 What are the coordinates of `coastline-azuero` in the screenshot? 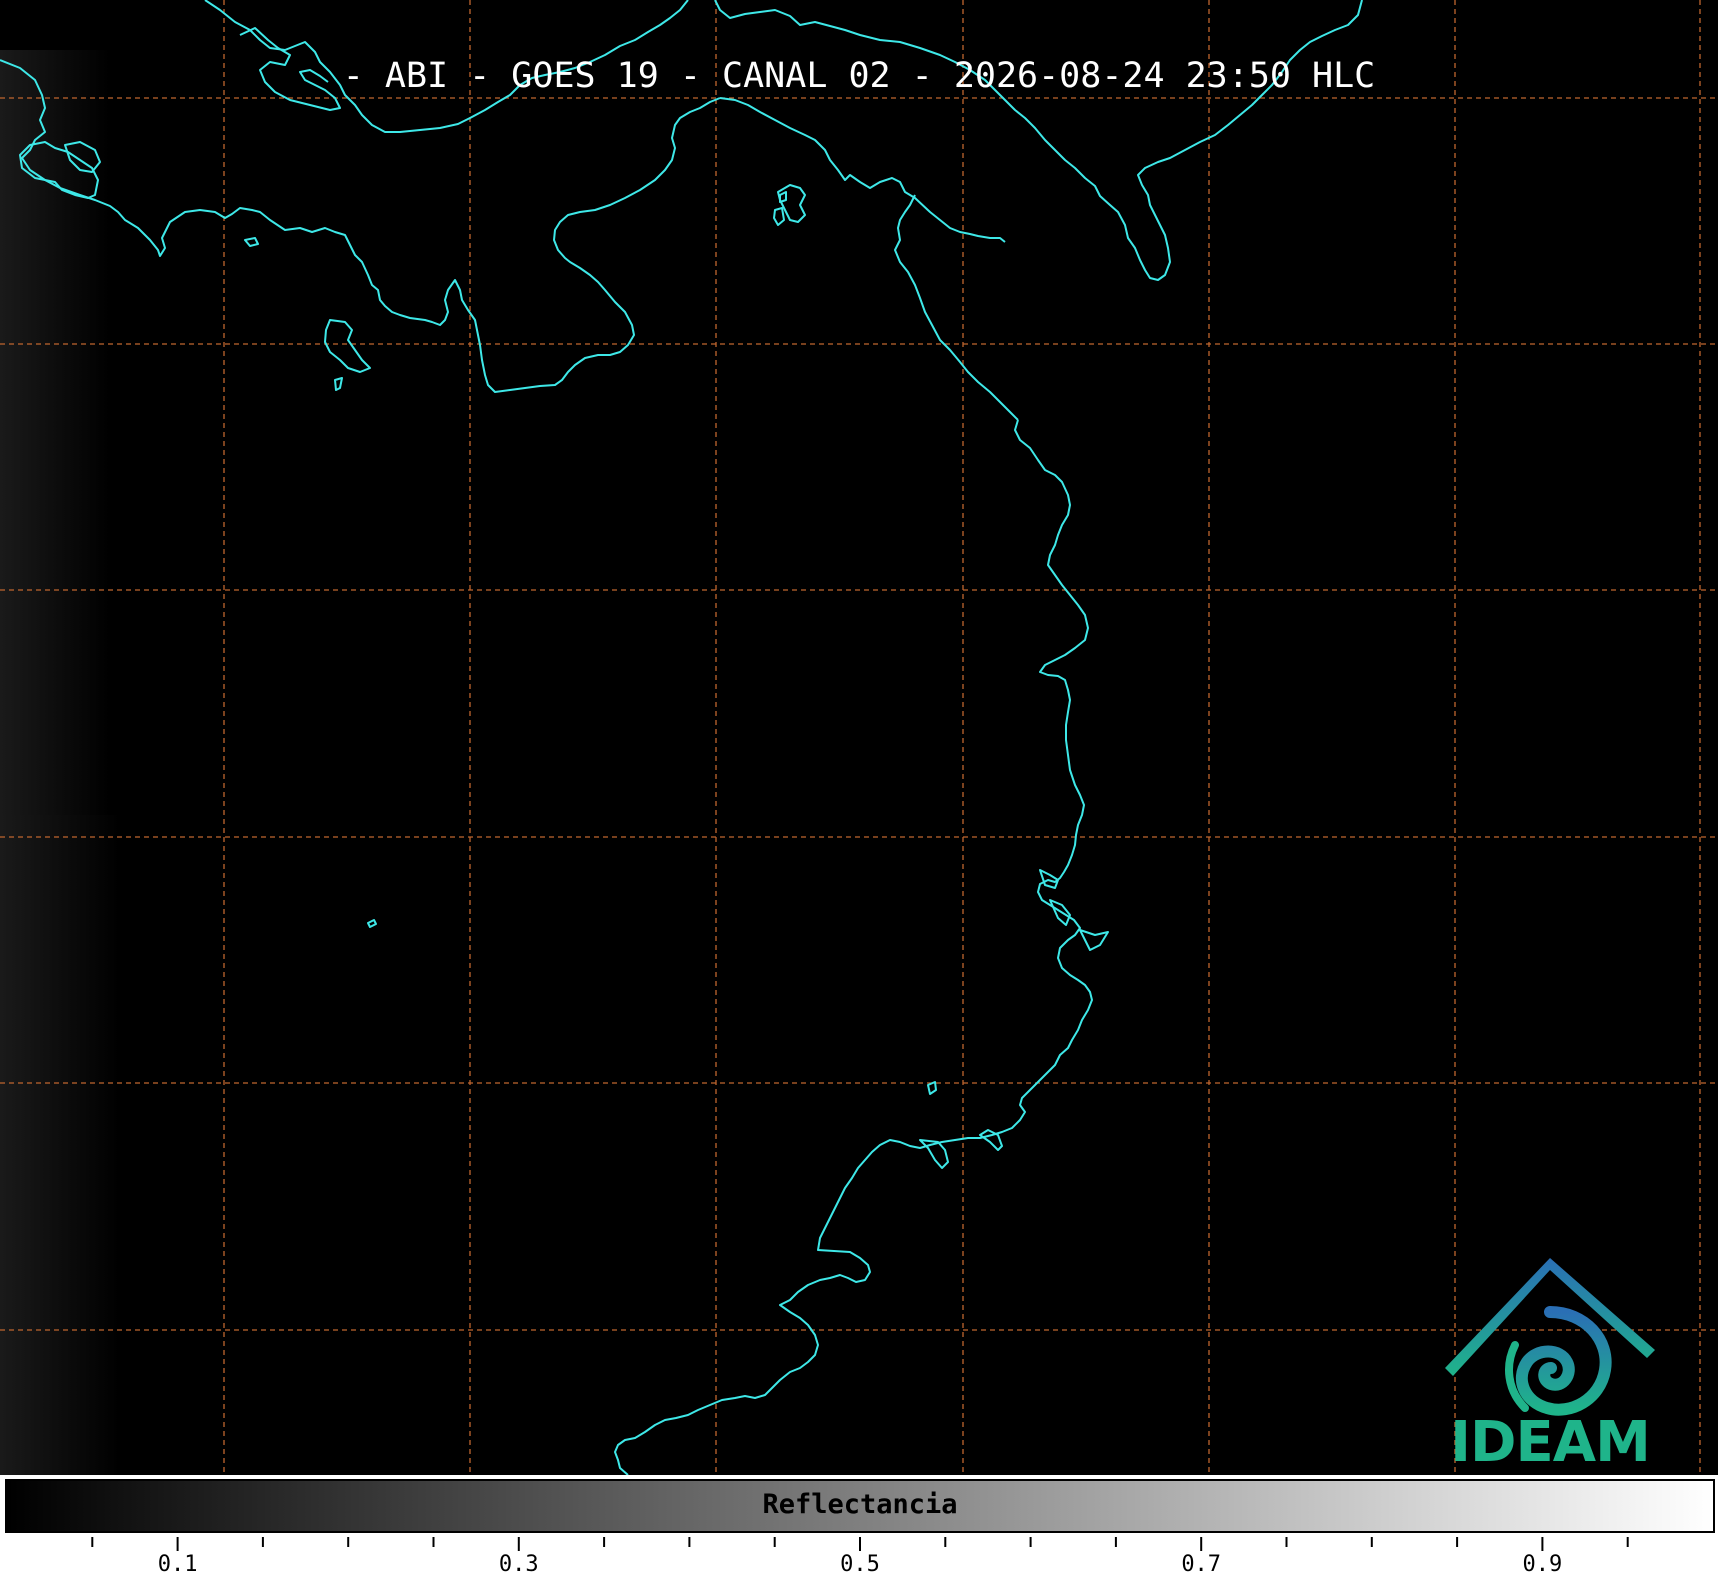 It's located at (347, 346).